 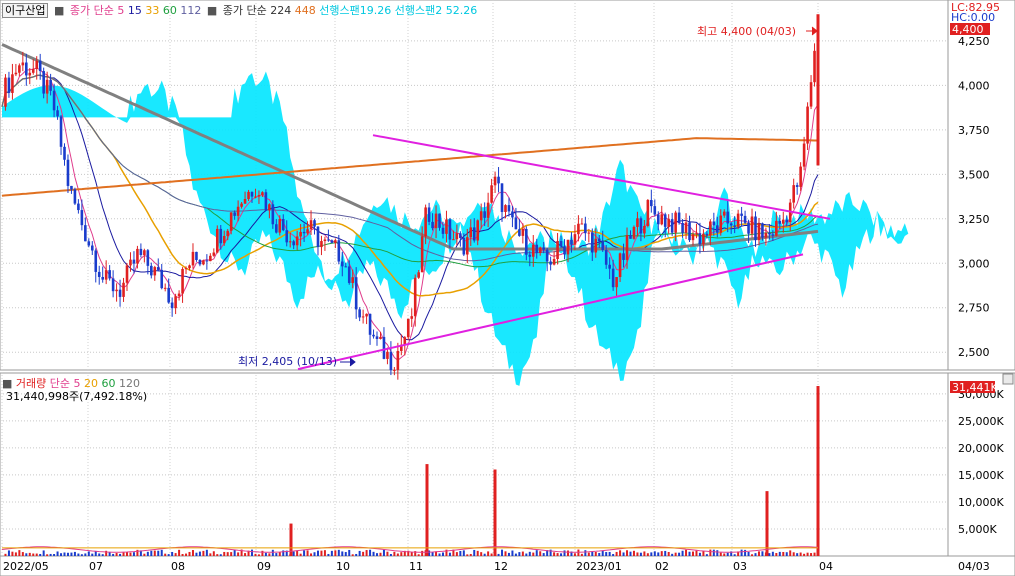 I want to click on price-tick-label: 3,750, so click(x=974, y=130).